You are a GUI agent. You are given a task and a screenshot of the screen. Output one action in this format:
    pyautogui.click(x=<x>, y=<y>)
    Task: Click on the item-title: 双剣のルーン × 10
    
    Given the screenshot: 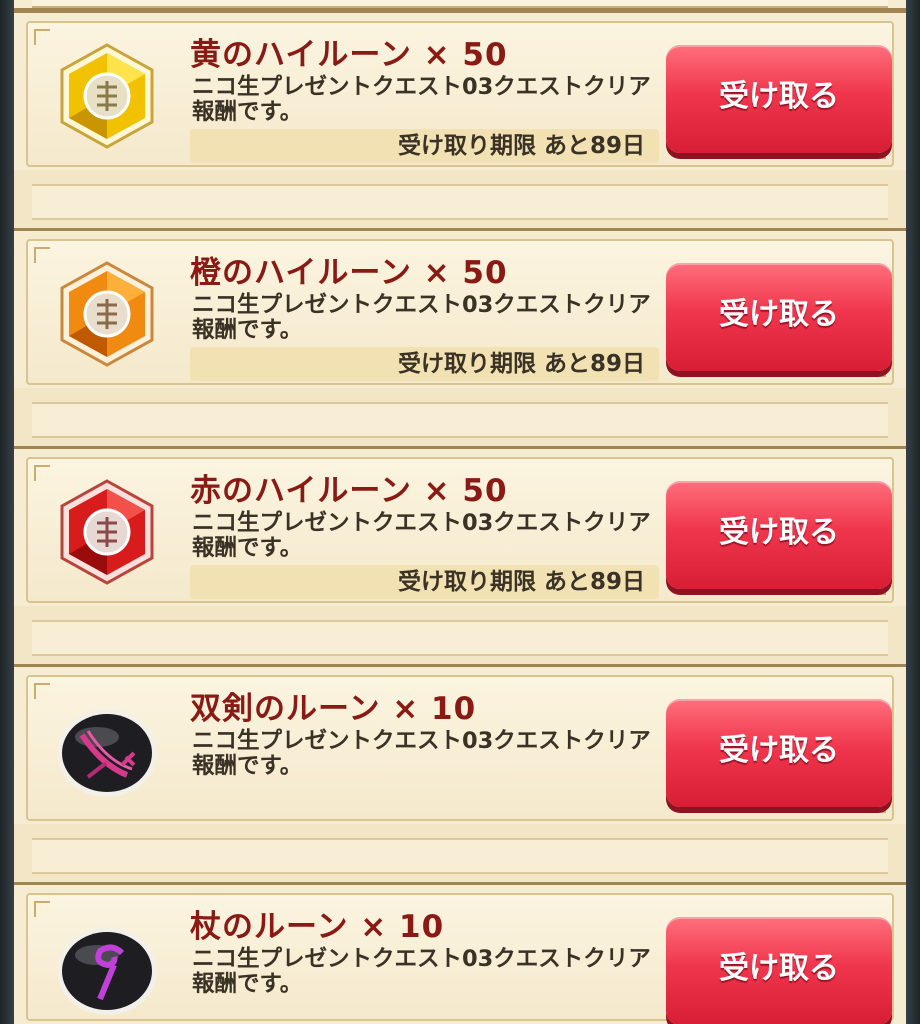 What is the action you would take?
    pyautogui.click(x=333, y=709)
    